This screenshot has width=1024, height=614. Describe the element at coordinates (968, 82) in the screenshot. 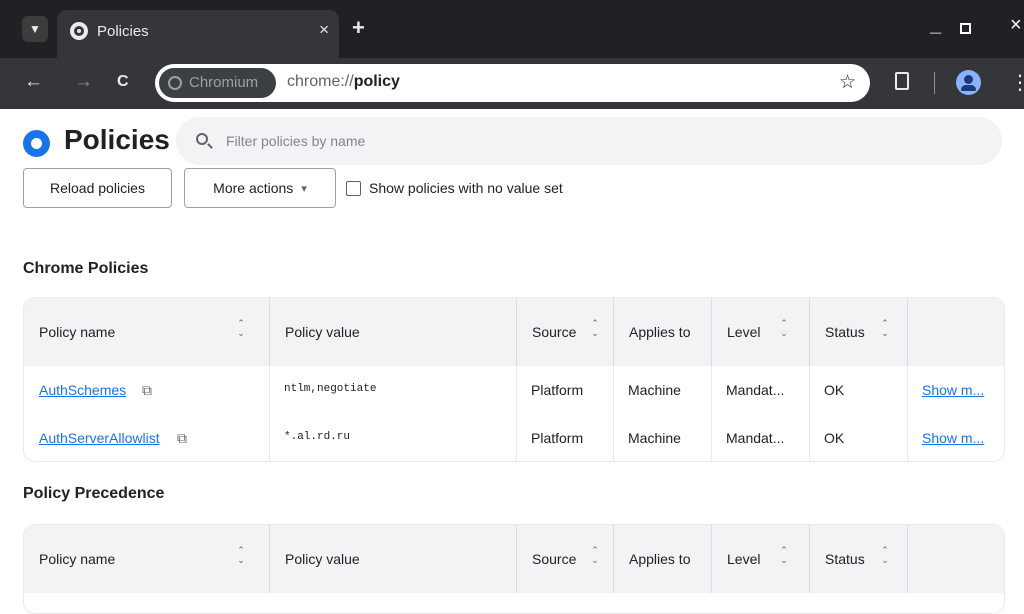

I see `profile-avatar-icon` at that location.